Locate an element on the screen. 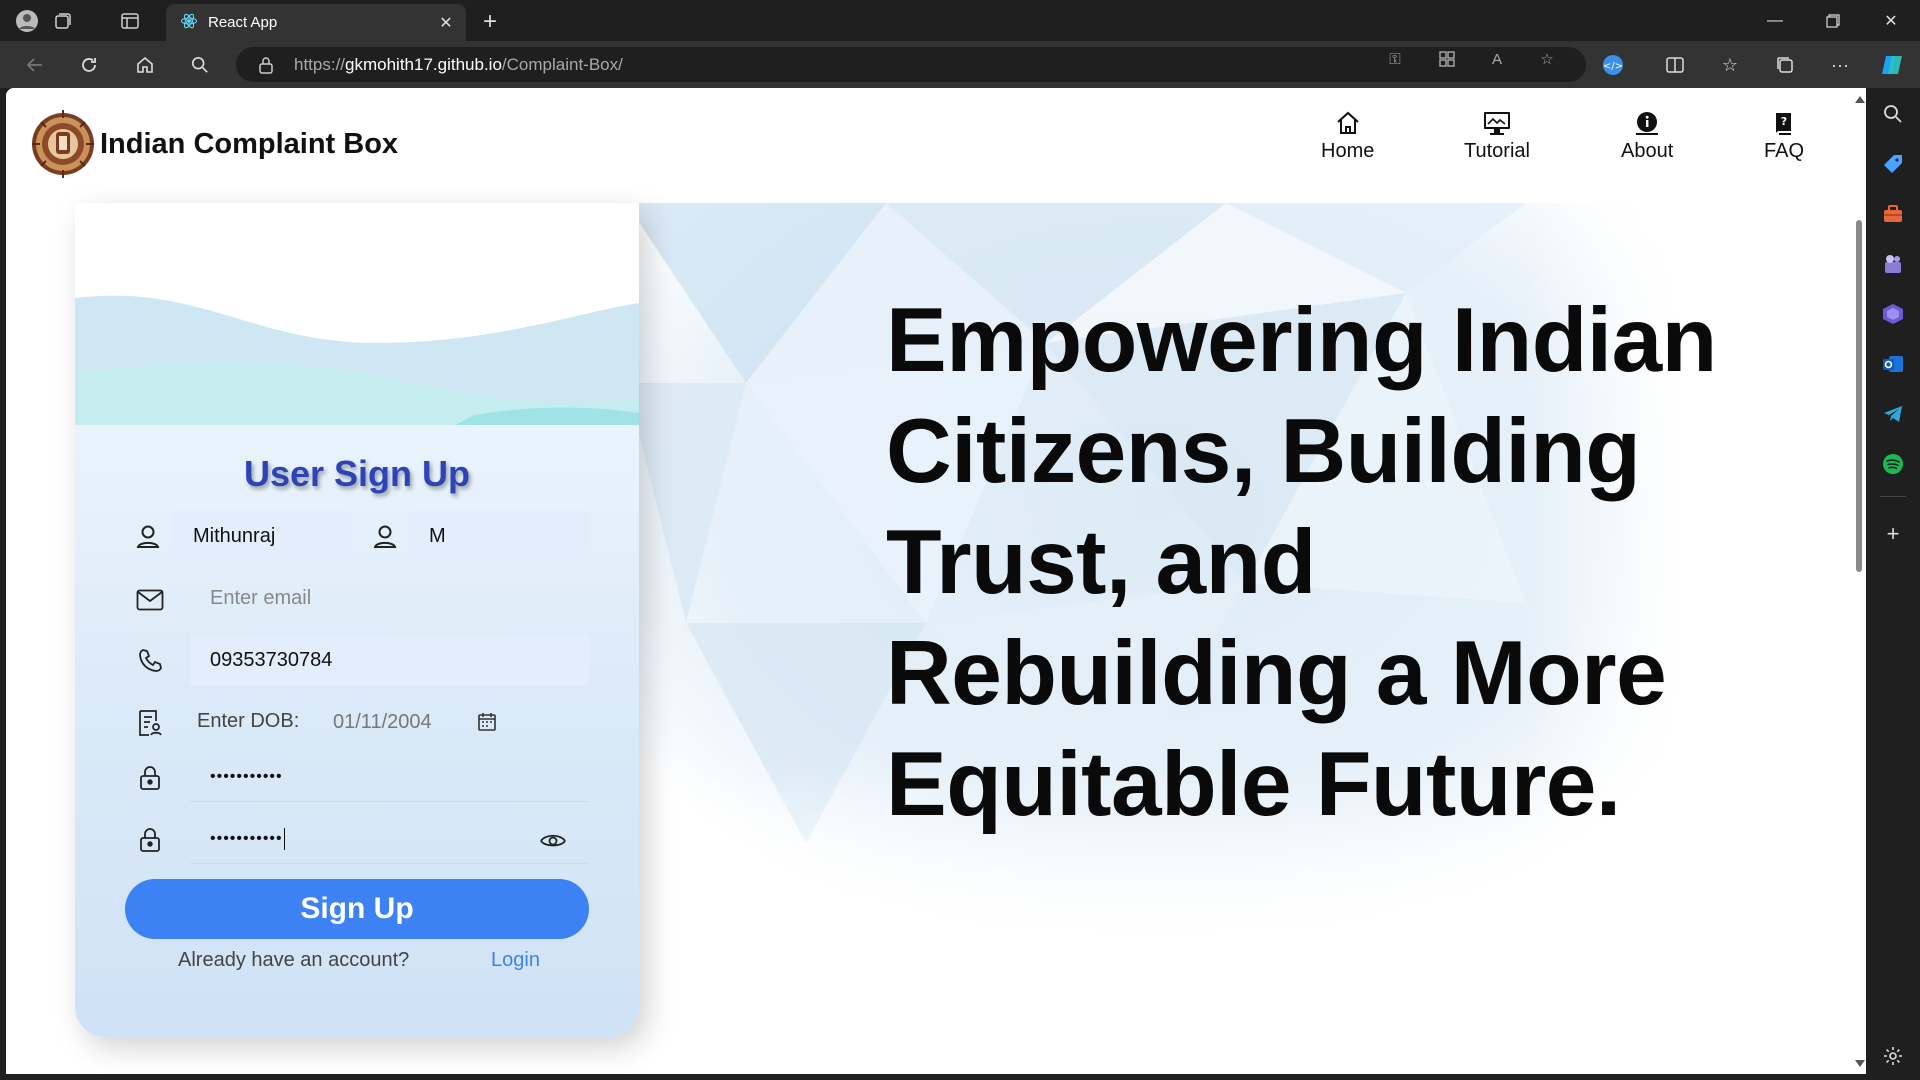 This screenshot has width=1920, height=1080. split-screen-icon is located at coordinates (1675, 65).